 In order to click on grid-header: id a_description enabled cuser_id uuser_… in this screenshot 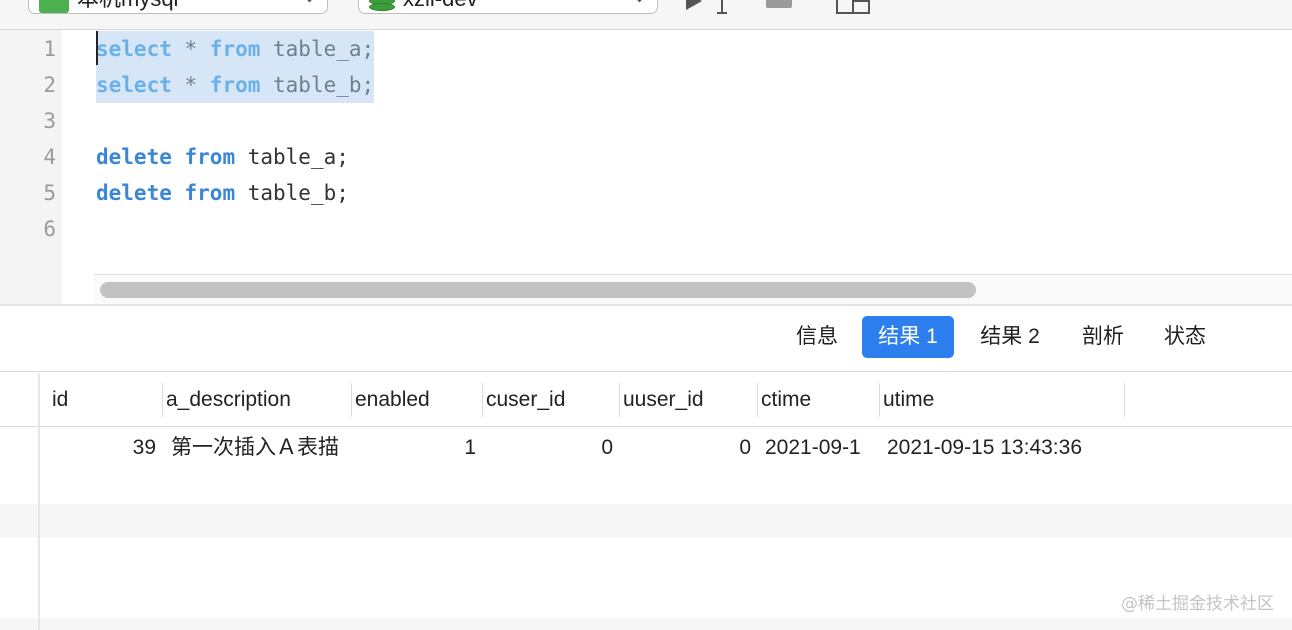, I will do `click(646, 400)`.